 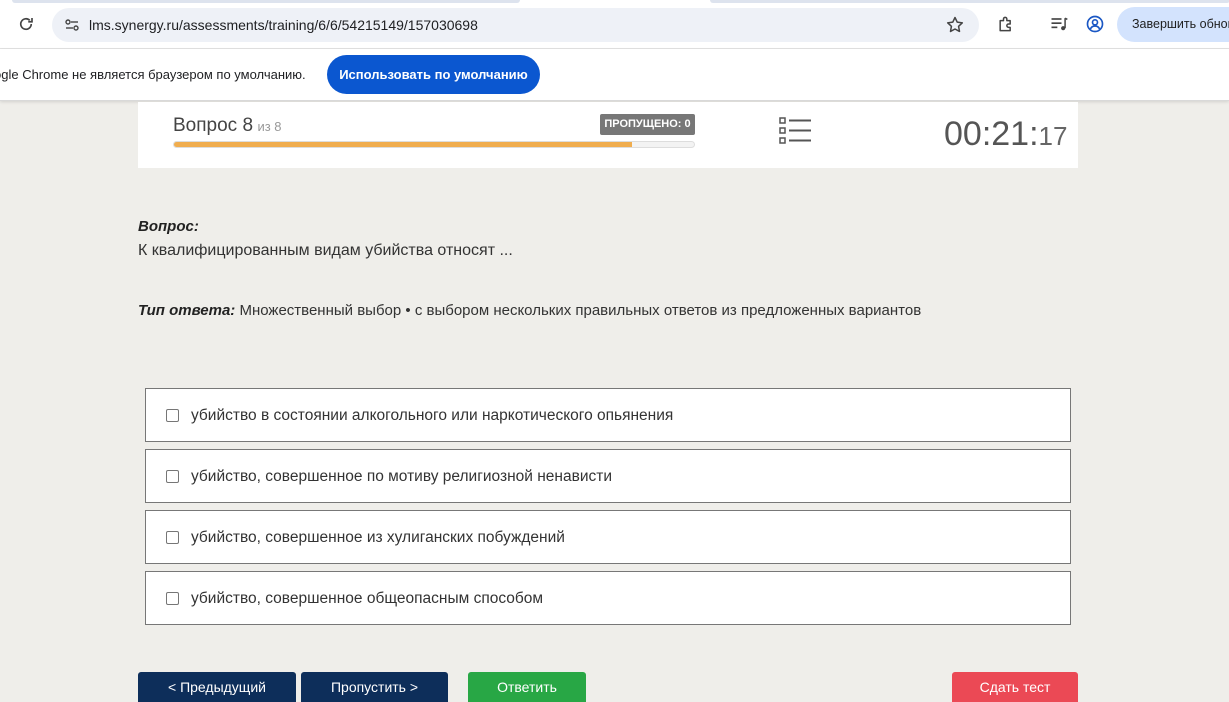 I want to click on timer-hours-minutes: 00:21:, so click(x=991, y=134).